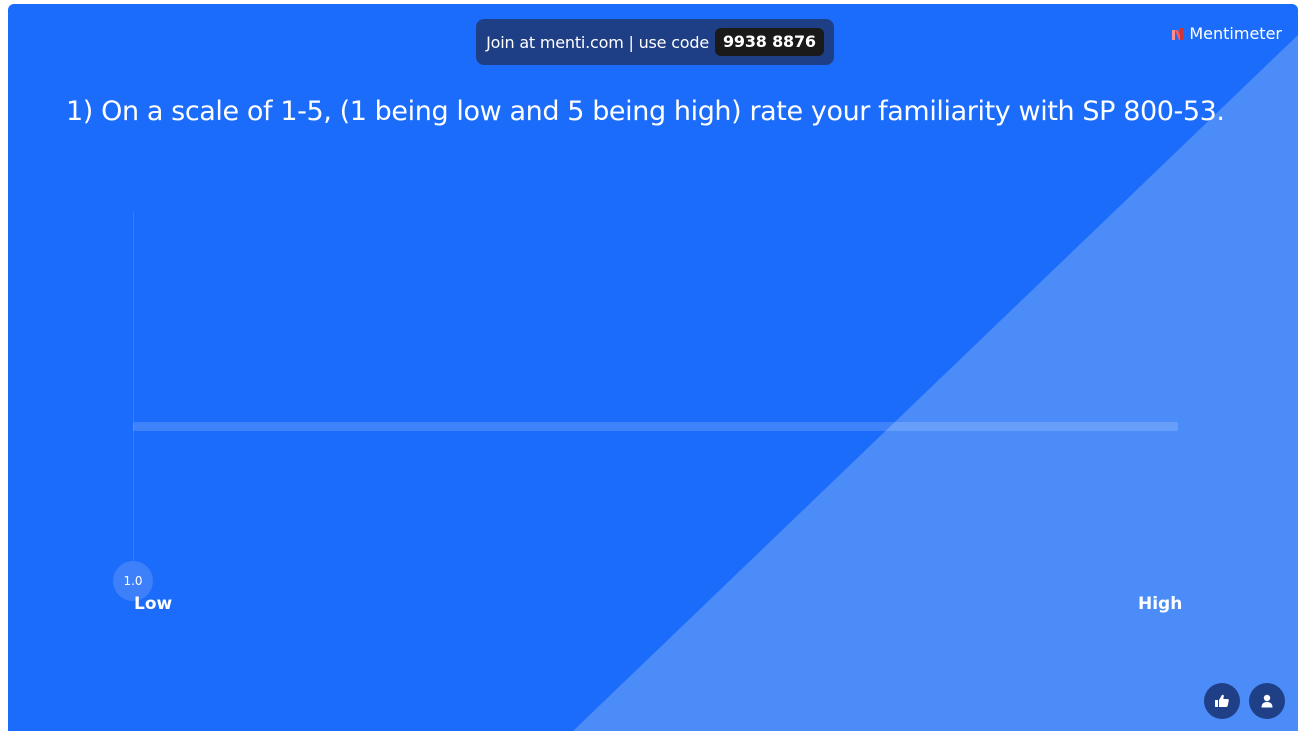 Image resolution: width=1300 pixels, height=731 pixels. I want to click on person-icon, so click(1267, 701).